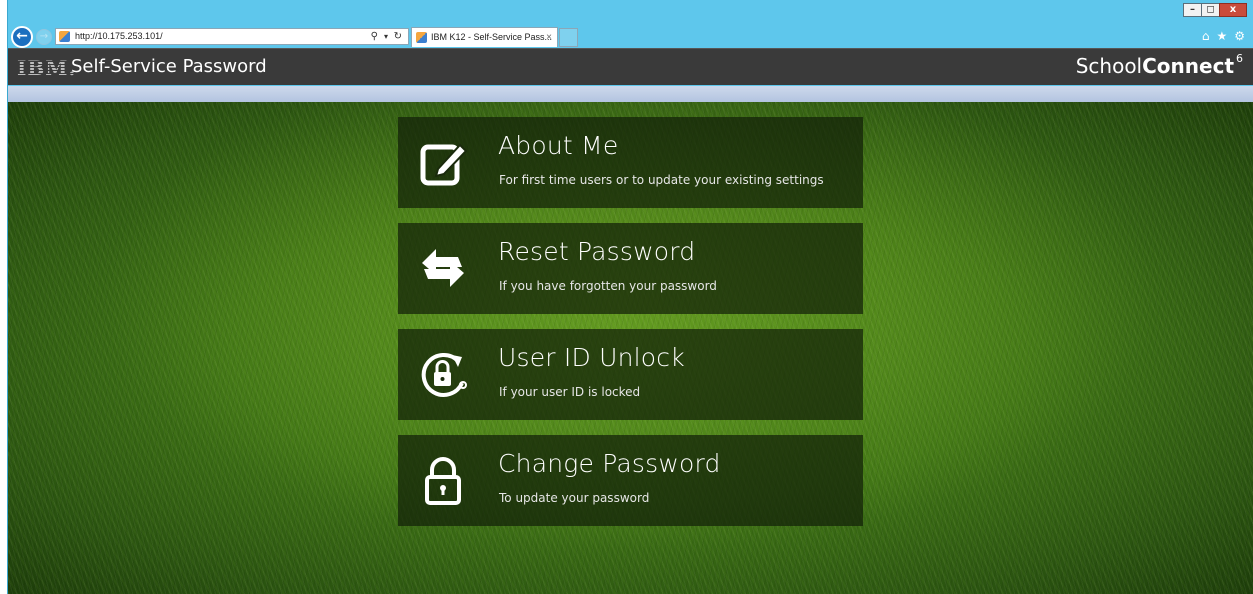 The image size is (1253, 594). What do you see at coordinates (630, 94) in the screenshot?
I see `header-sub-strip` at bounding box center [630, 94].